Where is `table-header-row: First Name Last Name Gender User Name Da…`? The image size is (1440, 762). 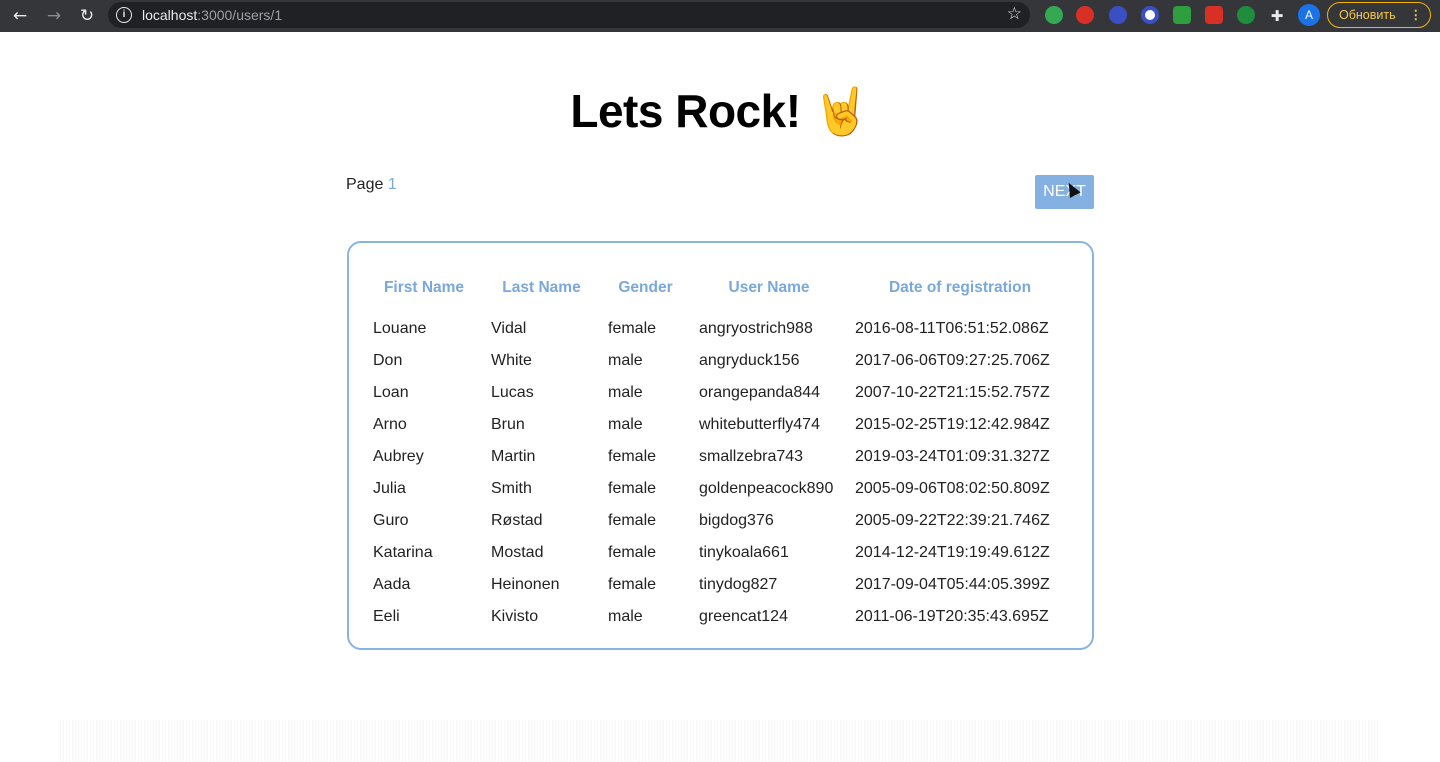 table-header-row: First Name Last Name Gender User Name Da… is located at coordinates (719, 288).